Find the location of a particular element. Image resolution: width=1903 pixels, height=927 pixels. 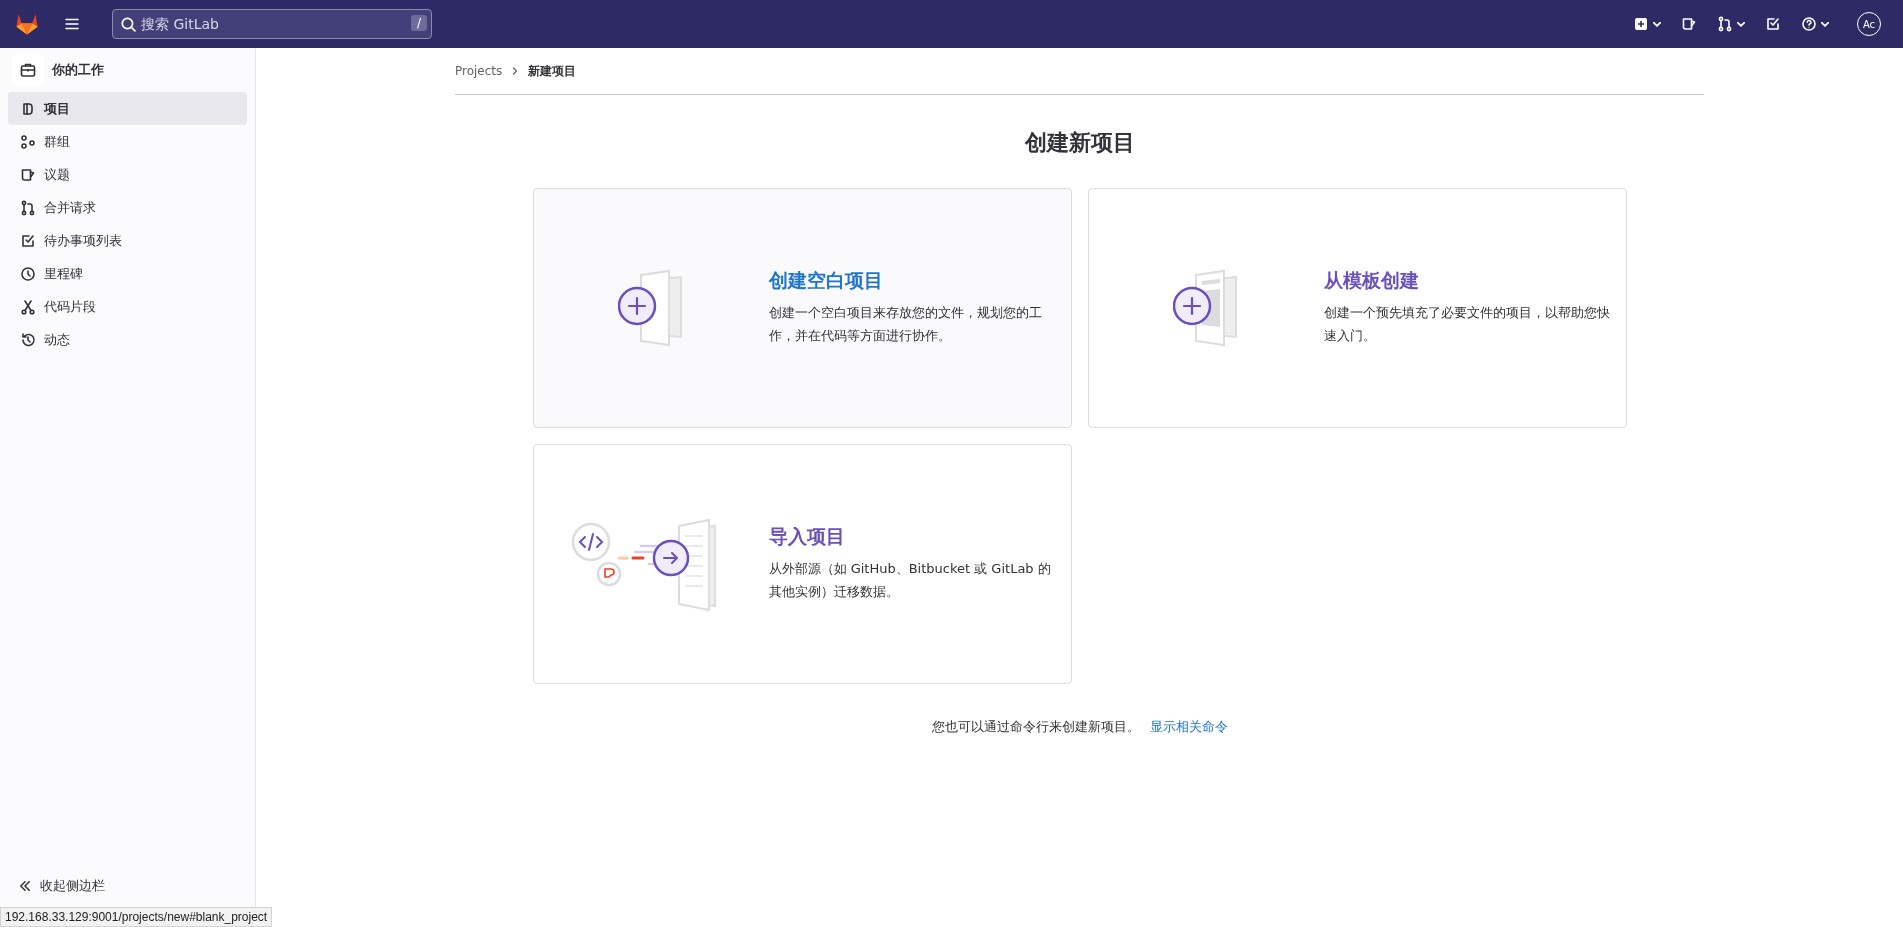

show-commands-link: 显示相关命令 is located at coordinates (1188, 727).